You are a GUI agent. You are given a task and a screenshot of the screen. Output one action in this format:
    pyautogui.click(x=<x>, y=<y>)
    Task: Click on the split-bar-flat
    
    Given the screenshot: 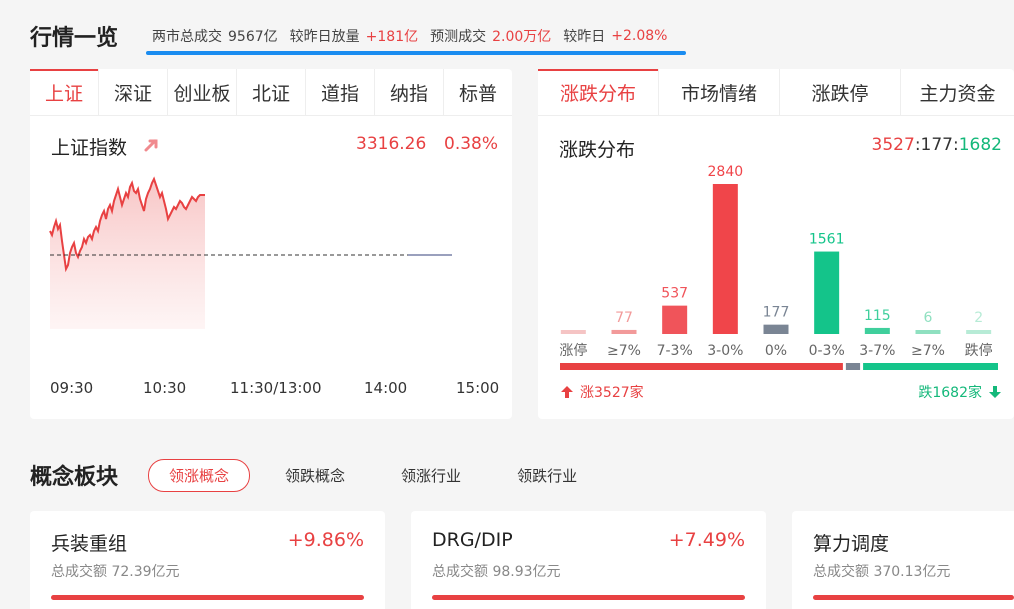 What is the action you would take?
    pyautogui.click(x=853, y=366)
    